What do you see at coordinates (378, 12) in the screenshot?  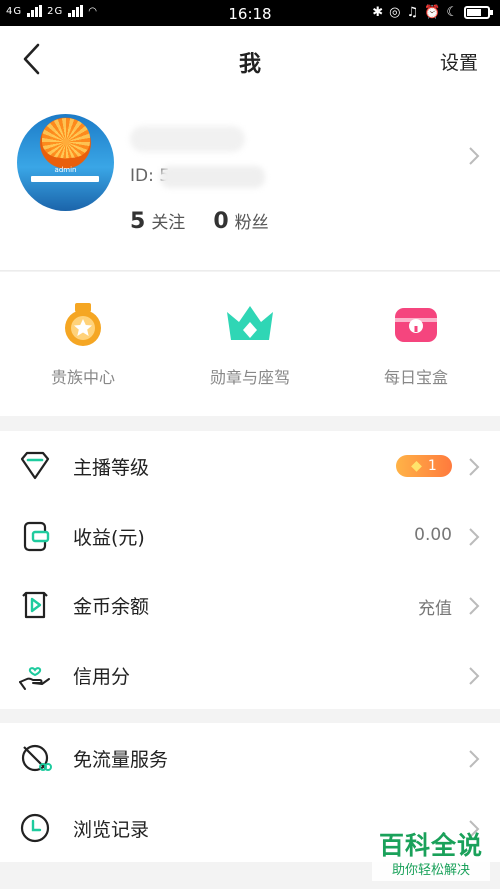 I see `bluetooth-icon: ✱` at bounding box center [378, 12].